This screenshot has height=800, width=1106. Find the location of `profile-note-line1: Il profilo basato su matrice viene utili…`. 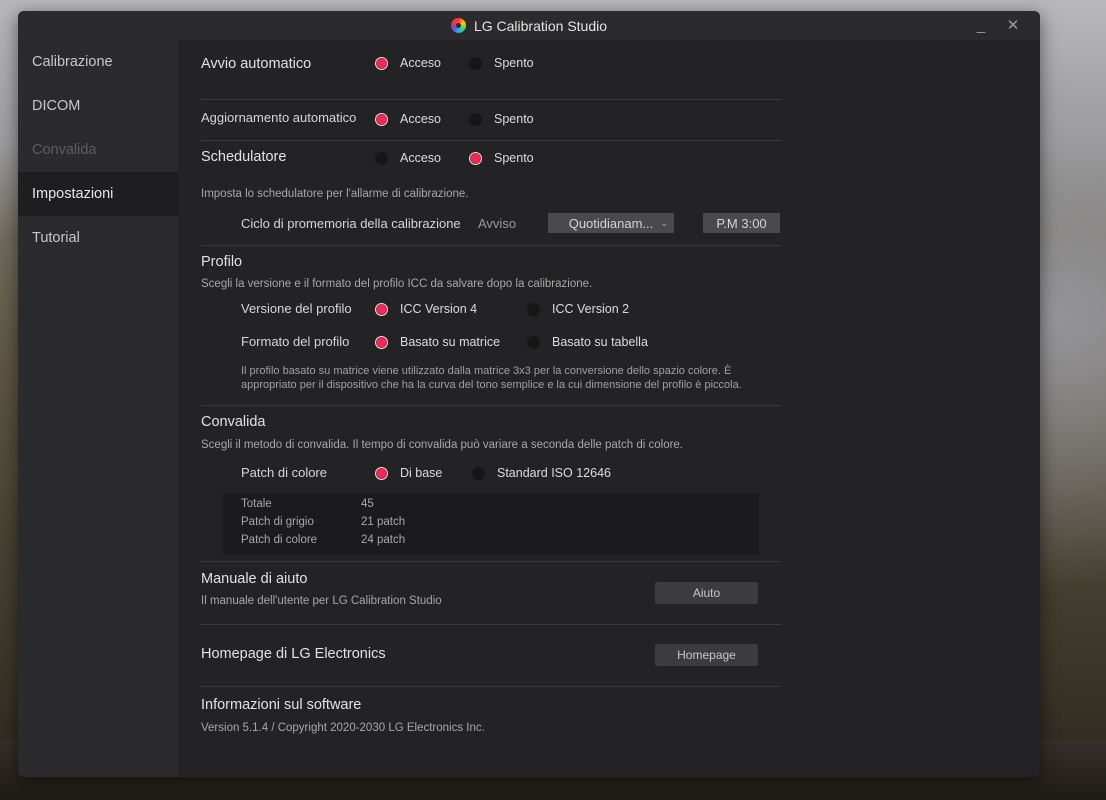

profile-note-line1: Il profilo basato su matrice viene utili… is located at coordinates (486, 371).